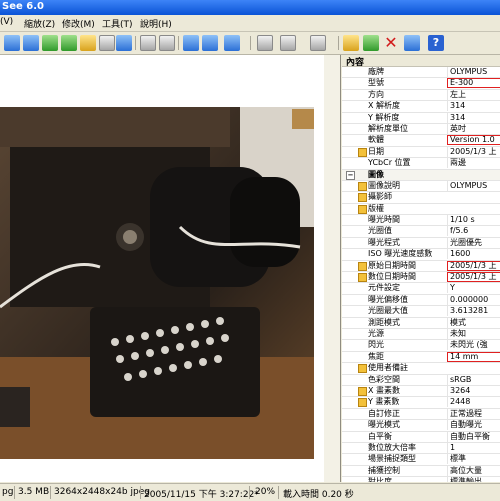 This screenshot has height=501, width=500. I want to click on fit-window-icon, so click(148, 43).